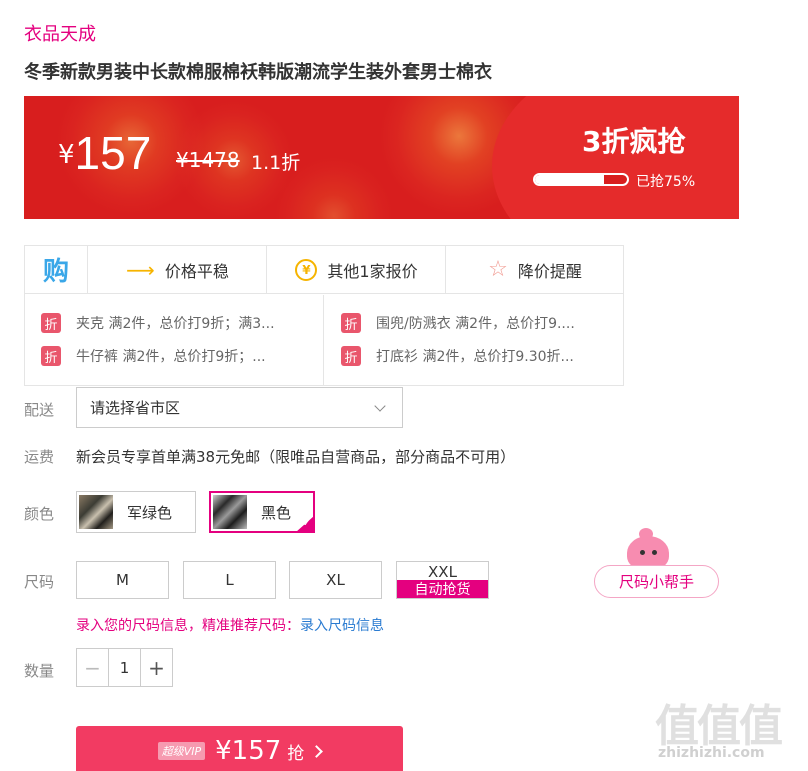 This screenshot has height=771, width=808. Describe the element at coordinates (648, 549) in the screenshot. I see `mascot-icon` at that location.